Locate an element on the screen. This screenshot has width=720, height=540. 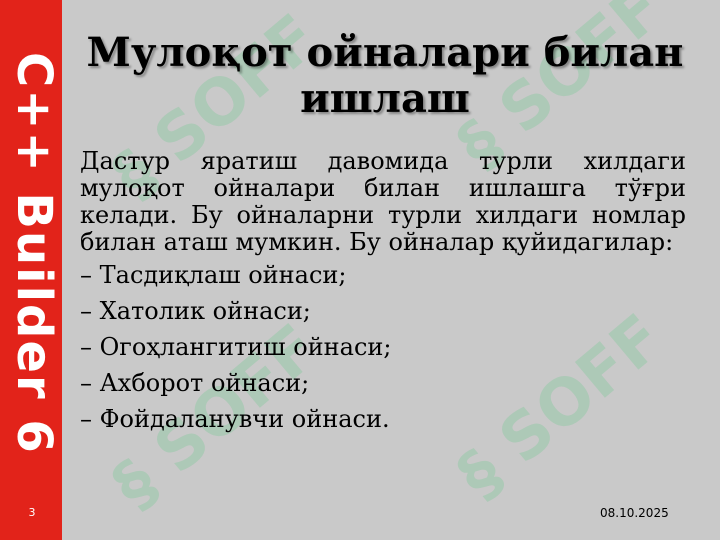
sidebar-strip: C++ Builder 6 3 is located at coordinates (31, 270).